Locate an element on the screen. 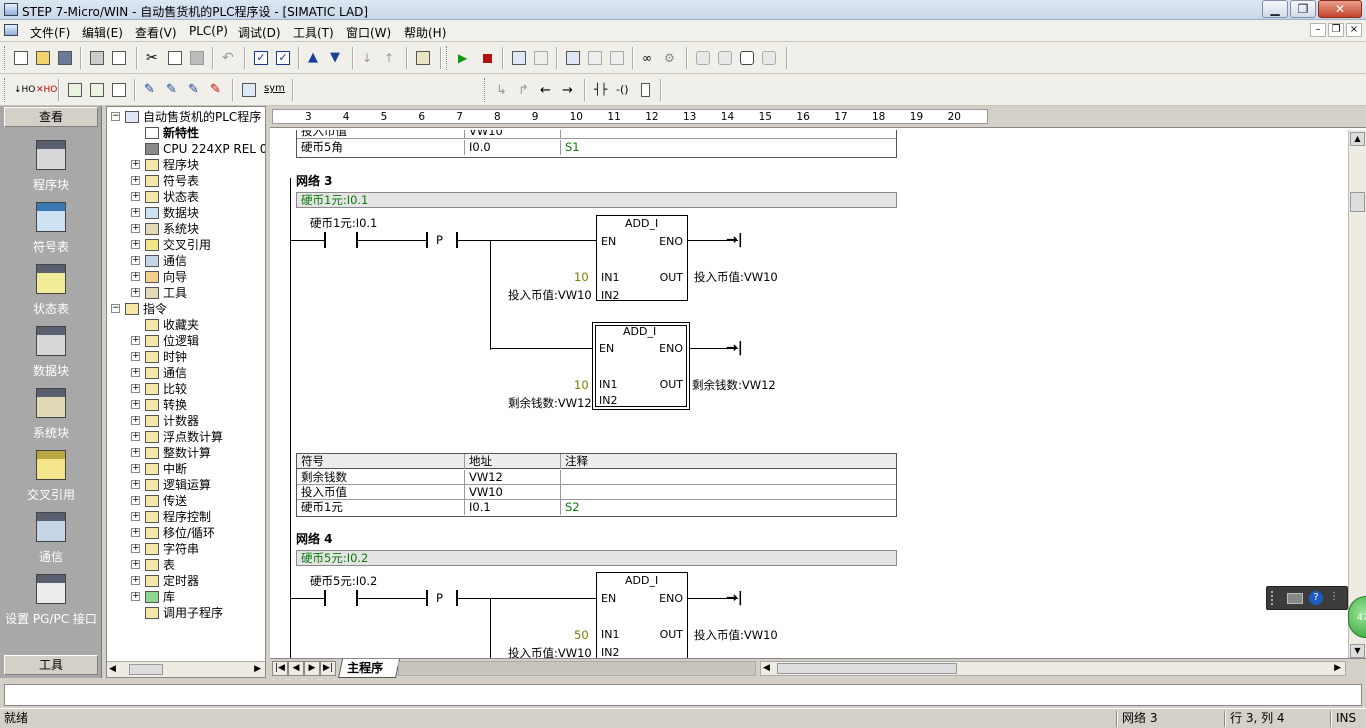 This screenshot has width=1366, height=728. tab-first-icon: |◀ is located at coordinates (280, 668).